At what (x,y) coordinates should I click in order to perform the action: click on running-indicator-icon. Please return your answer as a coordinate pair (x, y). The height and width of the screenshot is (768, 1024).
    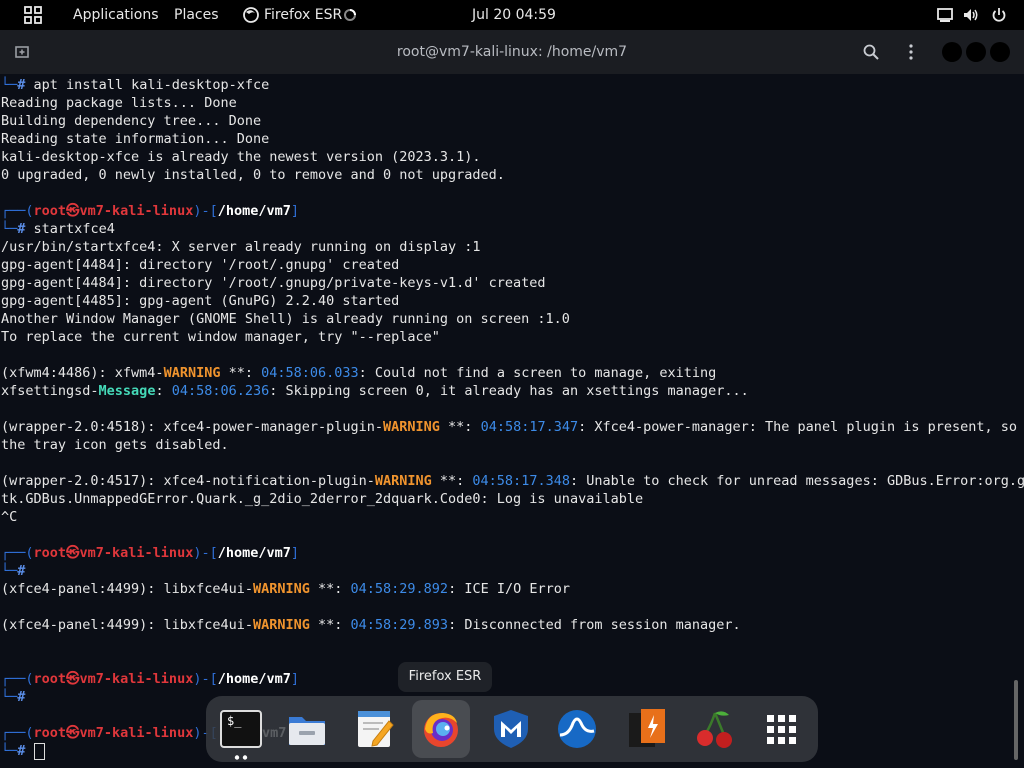
    Looking at the image, I should click on (241, 757).